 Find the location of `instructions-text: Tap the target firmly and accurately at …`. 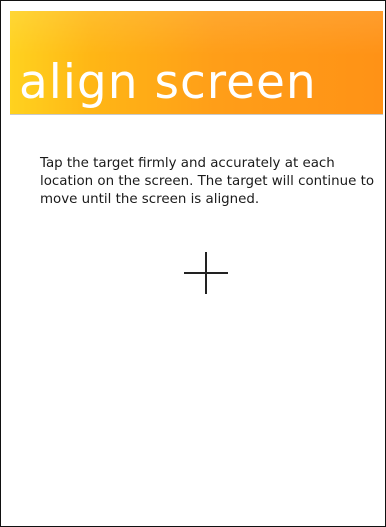

instructions-text: Tap the target firmly and accurately at … is located at coordinates (207, 181).